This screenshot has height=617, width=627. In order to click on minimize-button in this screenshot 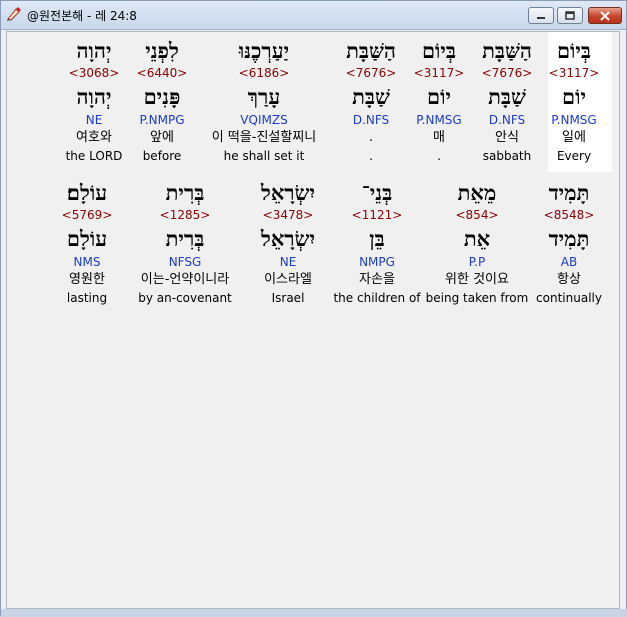, I will do `click(541, 15)`.